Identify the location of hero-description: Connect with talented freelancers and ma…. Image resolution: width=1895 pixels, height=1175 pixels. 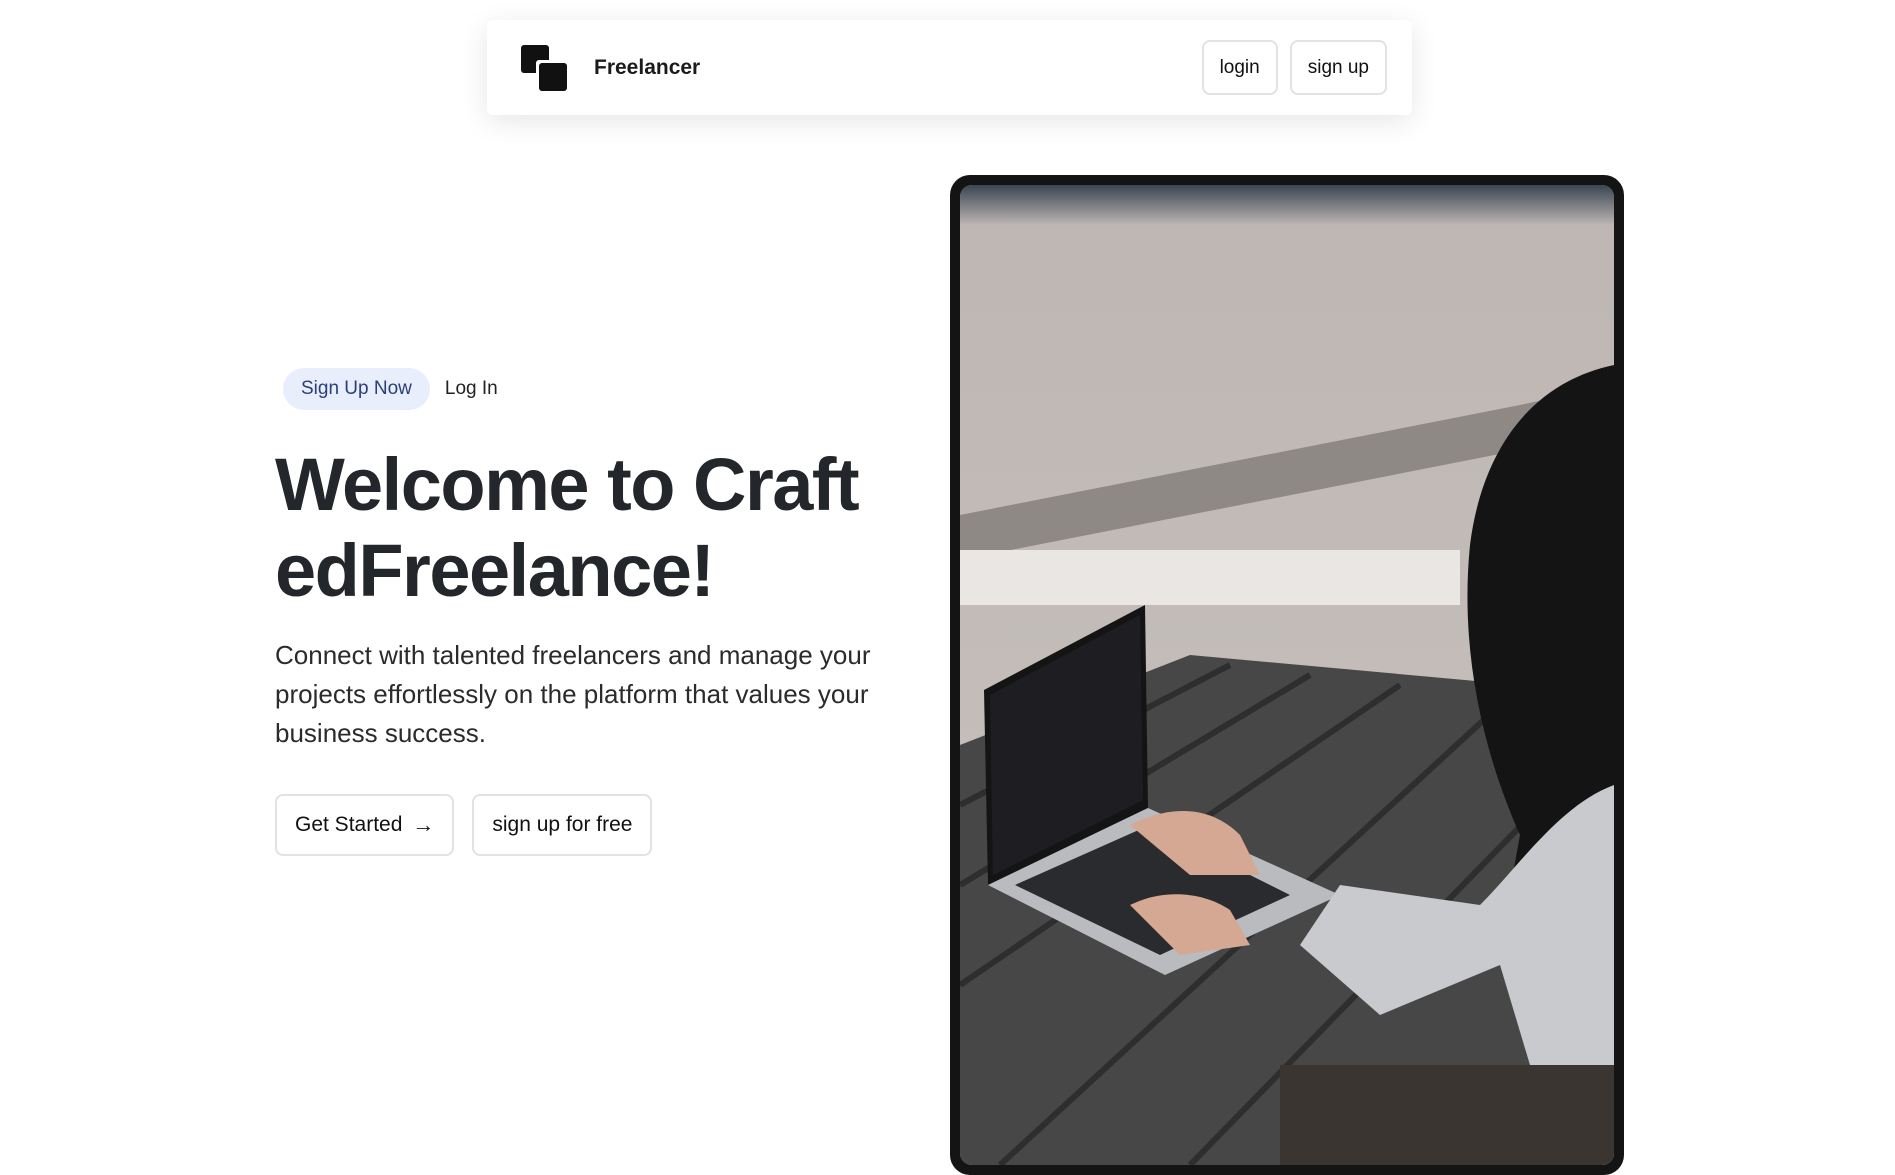
(573, 694).